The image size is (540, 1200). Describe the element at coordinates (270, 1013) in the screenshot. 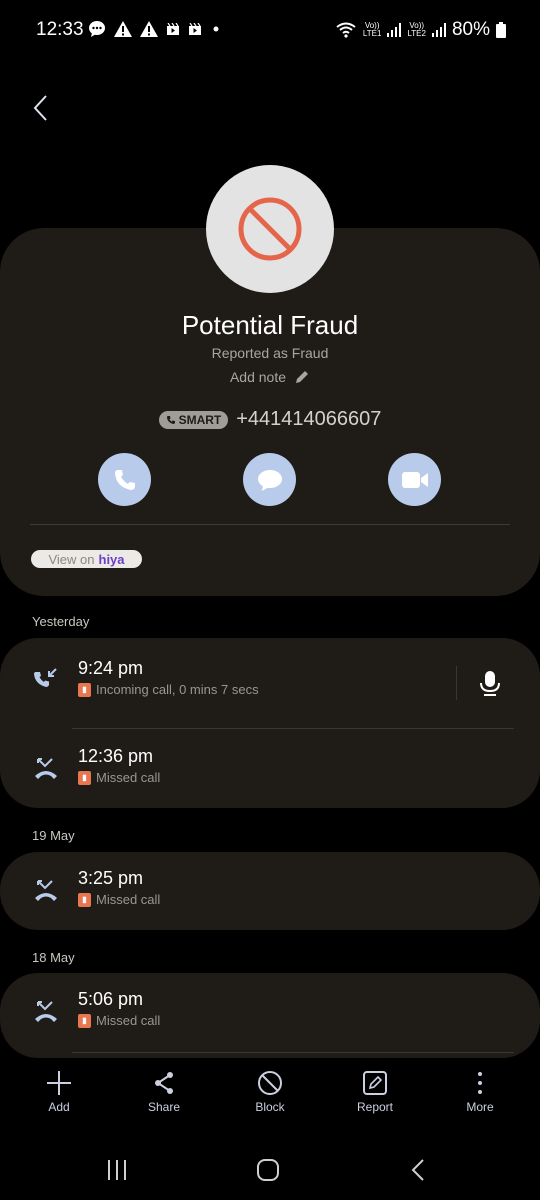

I see `call-log-entry: 5:06 pm ▮ Missed call` at that location.